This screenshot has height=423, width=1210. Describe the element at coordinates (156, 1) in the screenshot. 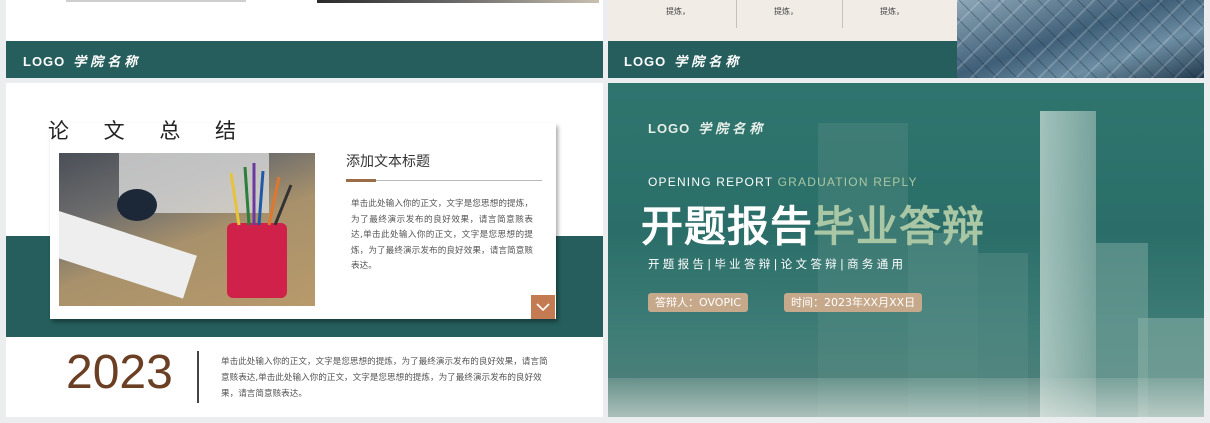

I see `partial-text` at that location.